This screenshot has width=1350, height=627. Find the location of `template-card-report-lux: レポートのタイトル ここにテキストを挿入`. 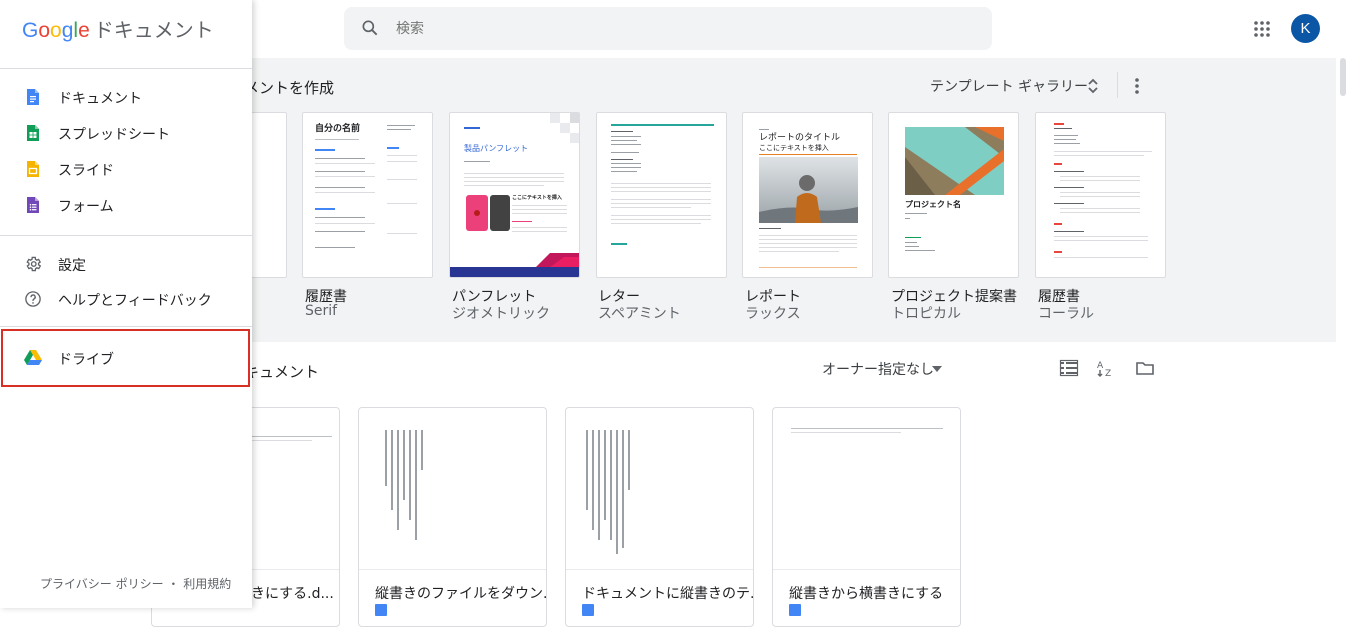

template-card-report-lux: レポートのタイトル ここにテキストを挿入 is located at coordinates (807, 195).